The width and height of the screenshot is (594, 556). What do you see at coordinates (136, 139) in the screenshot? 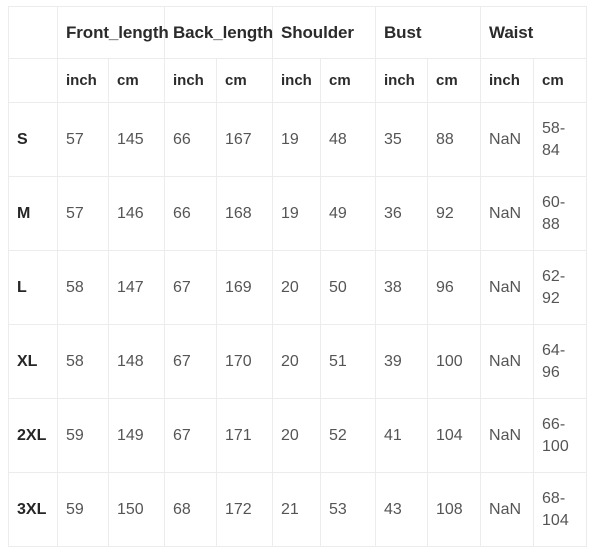
I see `cell-front-length-cm: 145` at bounding box center [136, 139].